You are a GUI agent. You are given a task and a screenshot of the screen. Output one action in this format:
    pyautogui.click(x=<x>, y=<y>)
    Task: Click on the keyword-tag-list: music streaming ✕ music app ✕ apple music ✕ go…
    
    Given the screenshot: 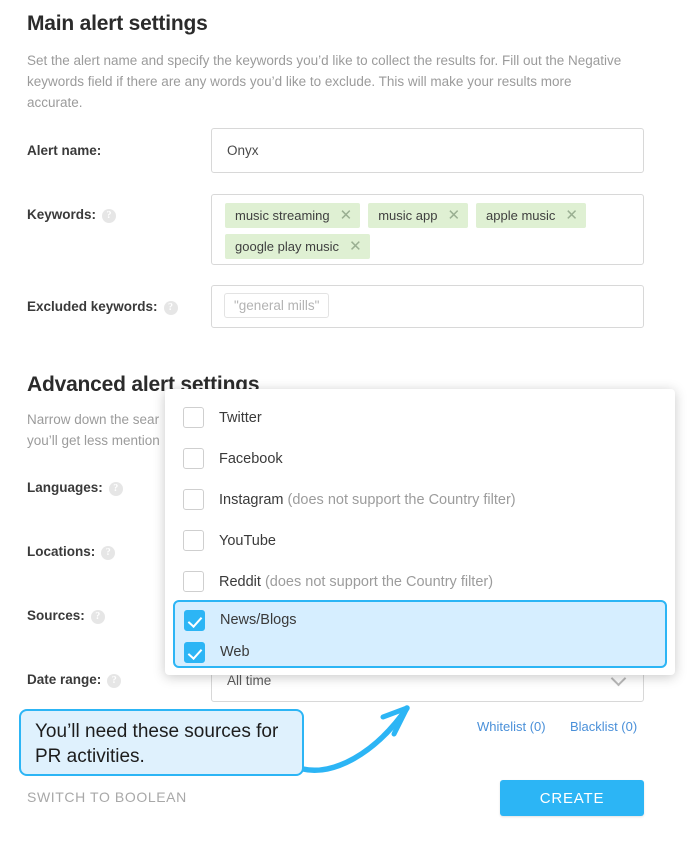 What is the action you would take?
    pyautogui.click(x=434, y=234)
    